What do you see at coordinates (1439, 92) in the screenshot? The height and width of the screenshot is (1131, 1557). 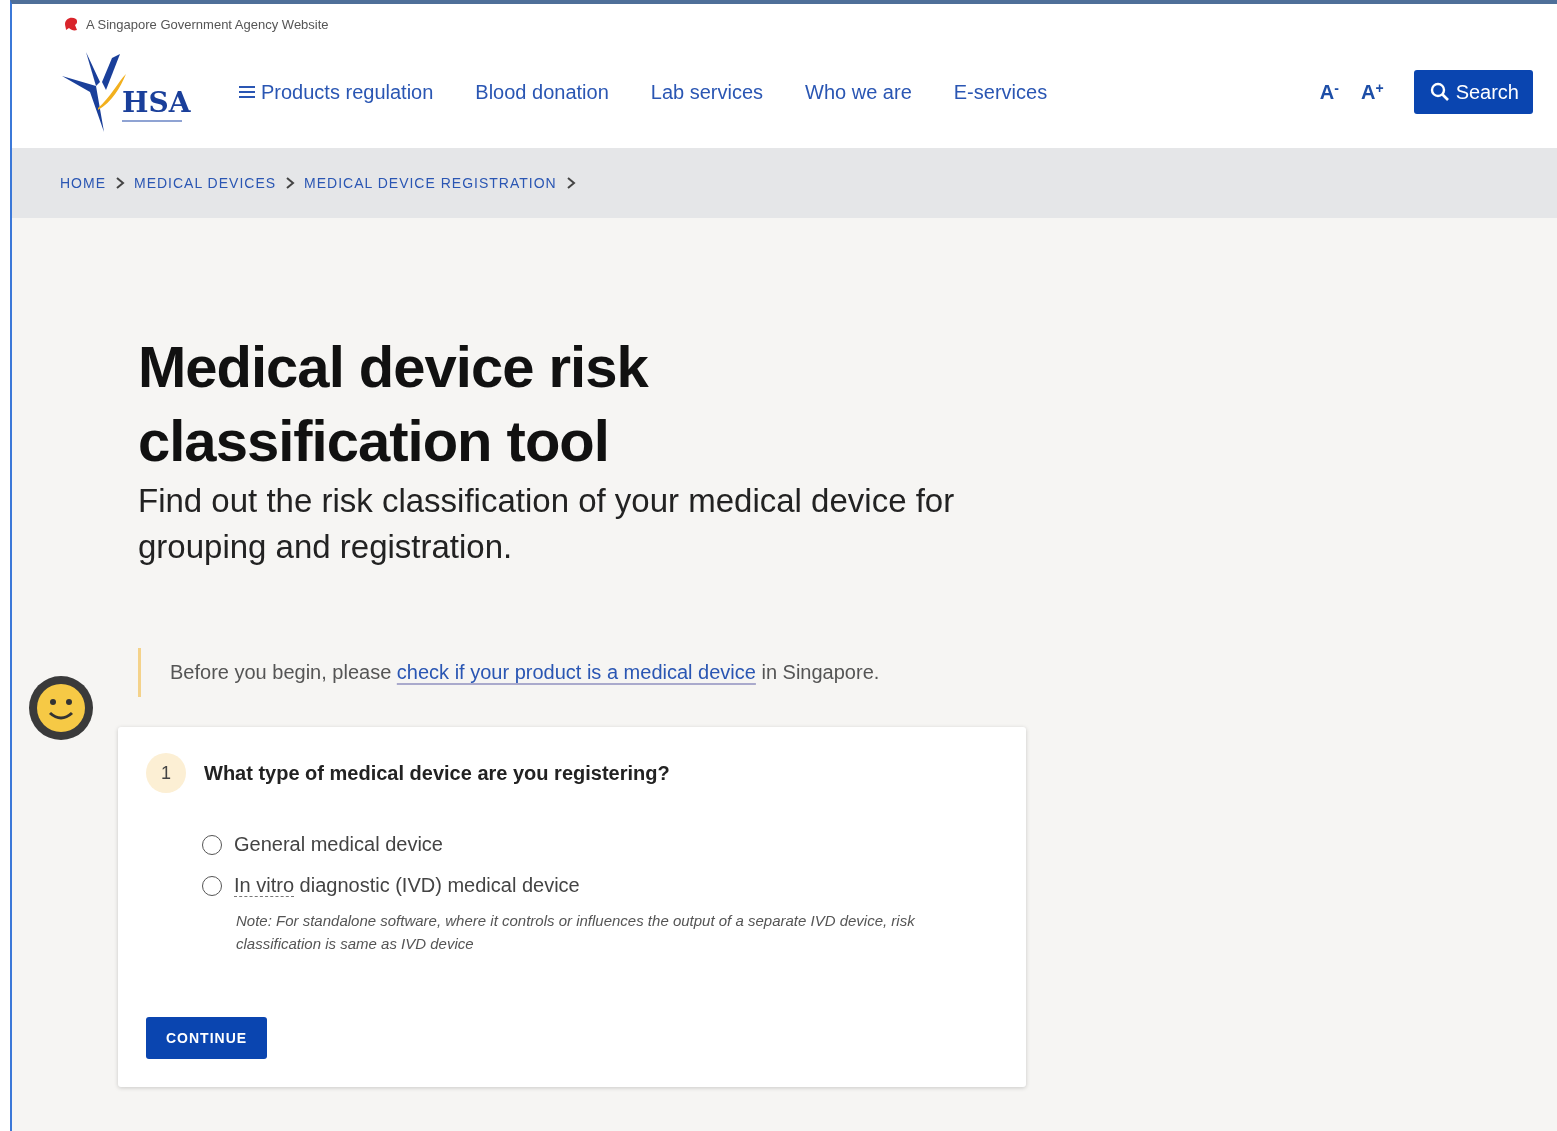 I see `search-icon` at bounding box center [1439, 92].